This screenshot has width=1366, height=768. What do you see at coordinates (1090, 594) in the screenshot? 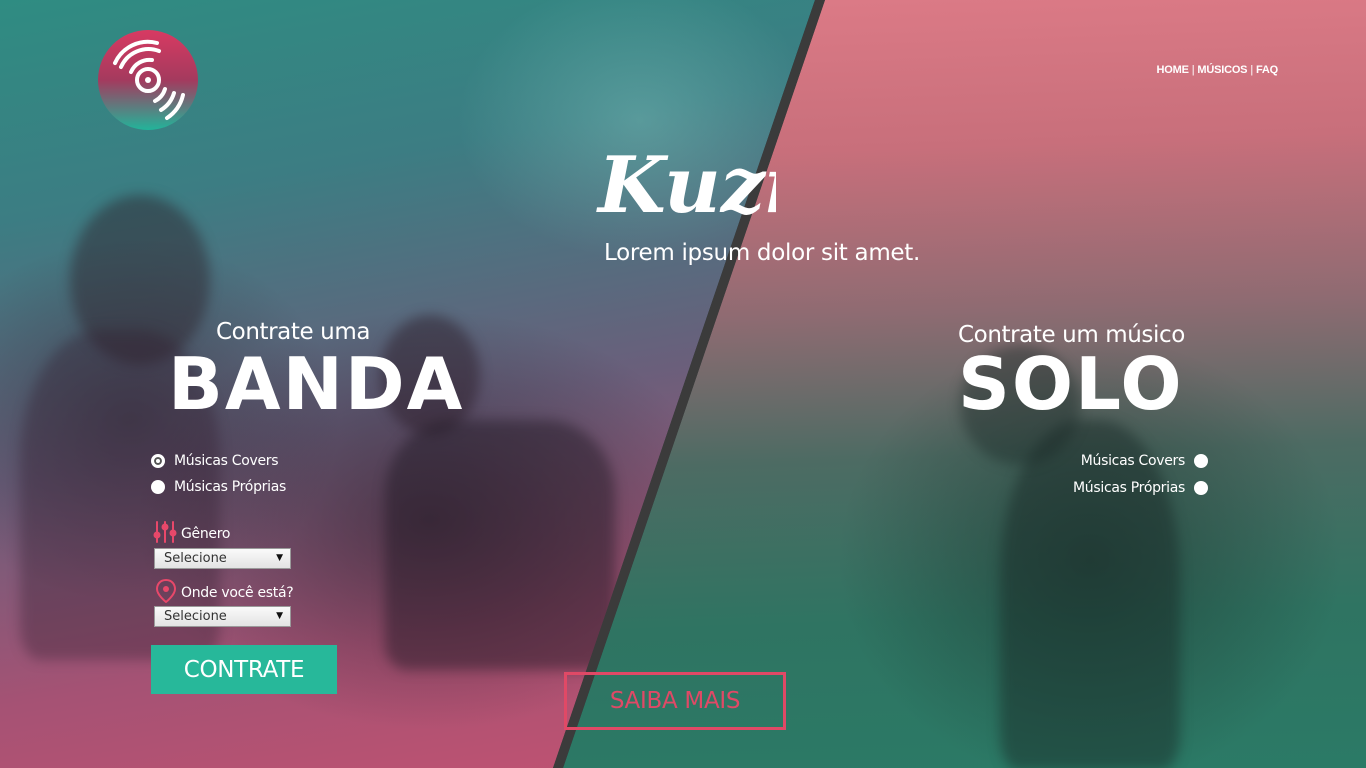
I see `guitarist-silhouette` at bounding box center [1090, 594].